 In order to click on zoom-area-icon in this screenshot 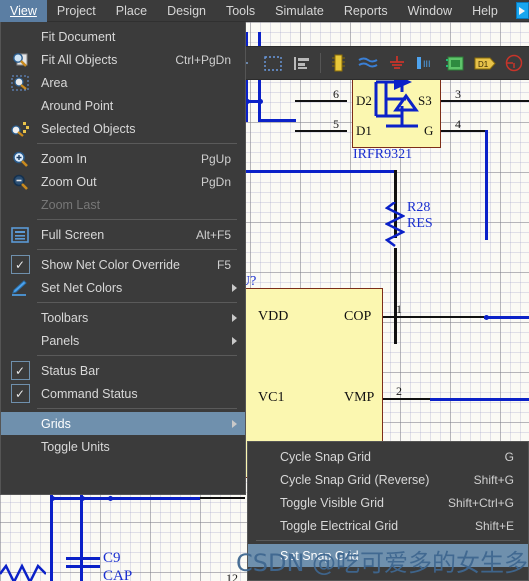, I will do `click(20, 82)`.